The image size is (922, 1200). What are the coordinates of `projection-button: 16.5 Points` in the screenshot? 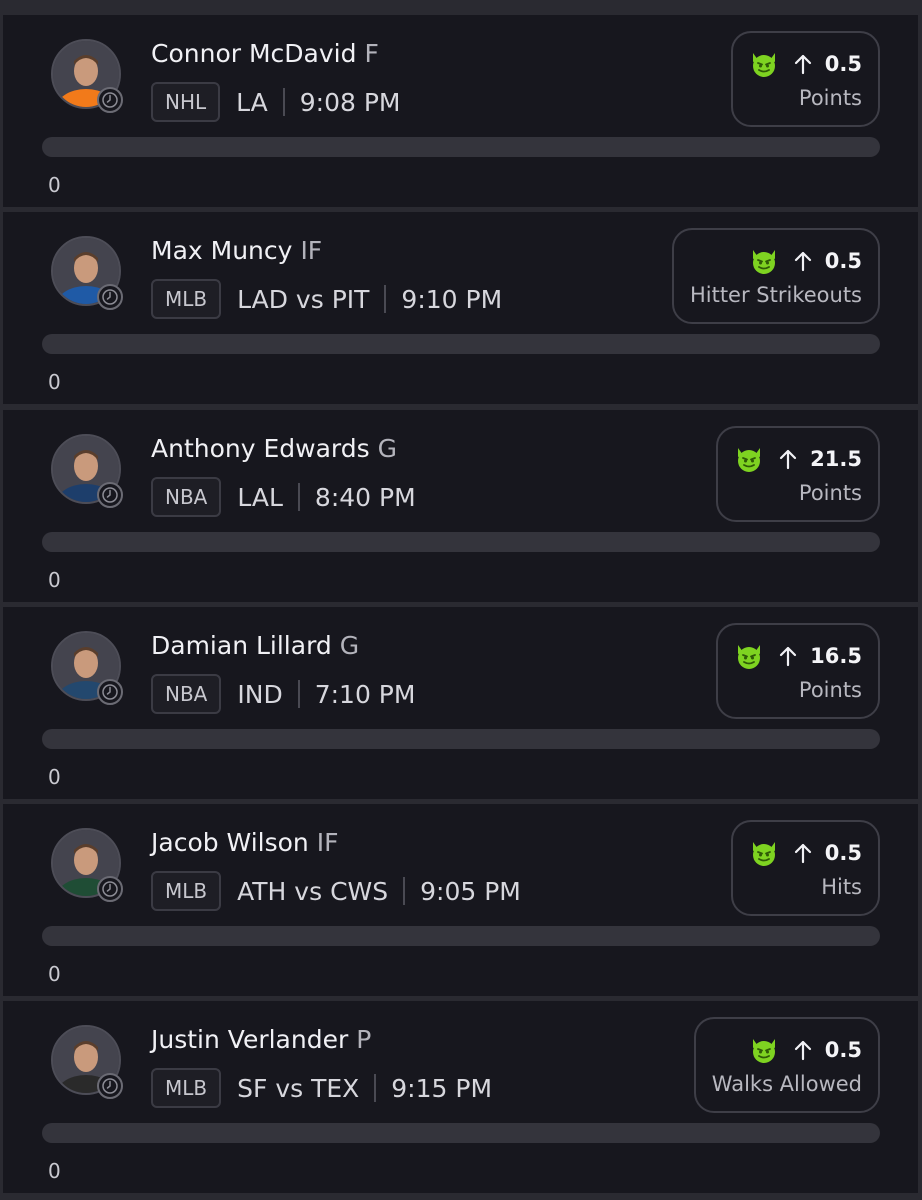 It's located at (798, 671).